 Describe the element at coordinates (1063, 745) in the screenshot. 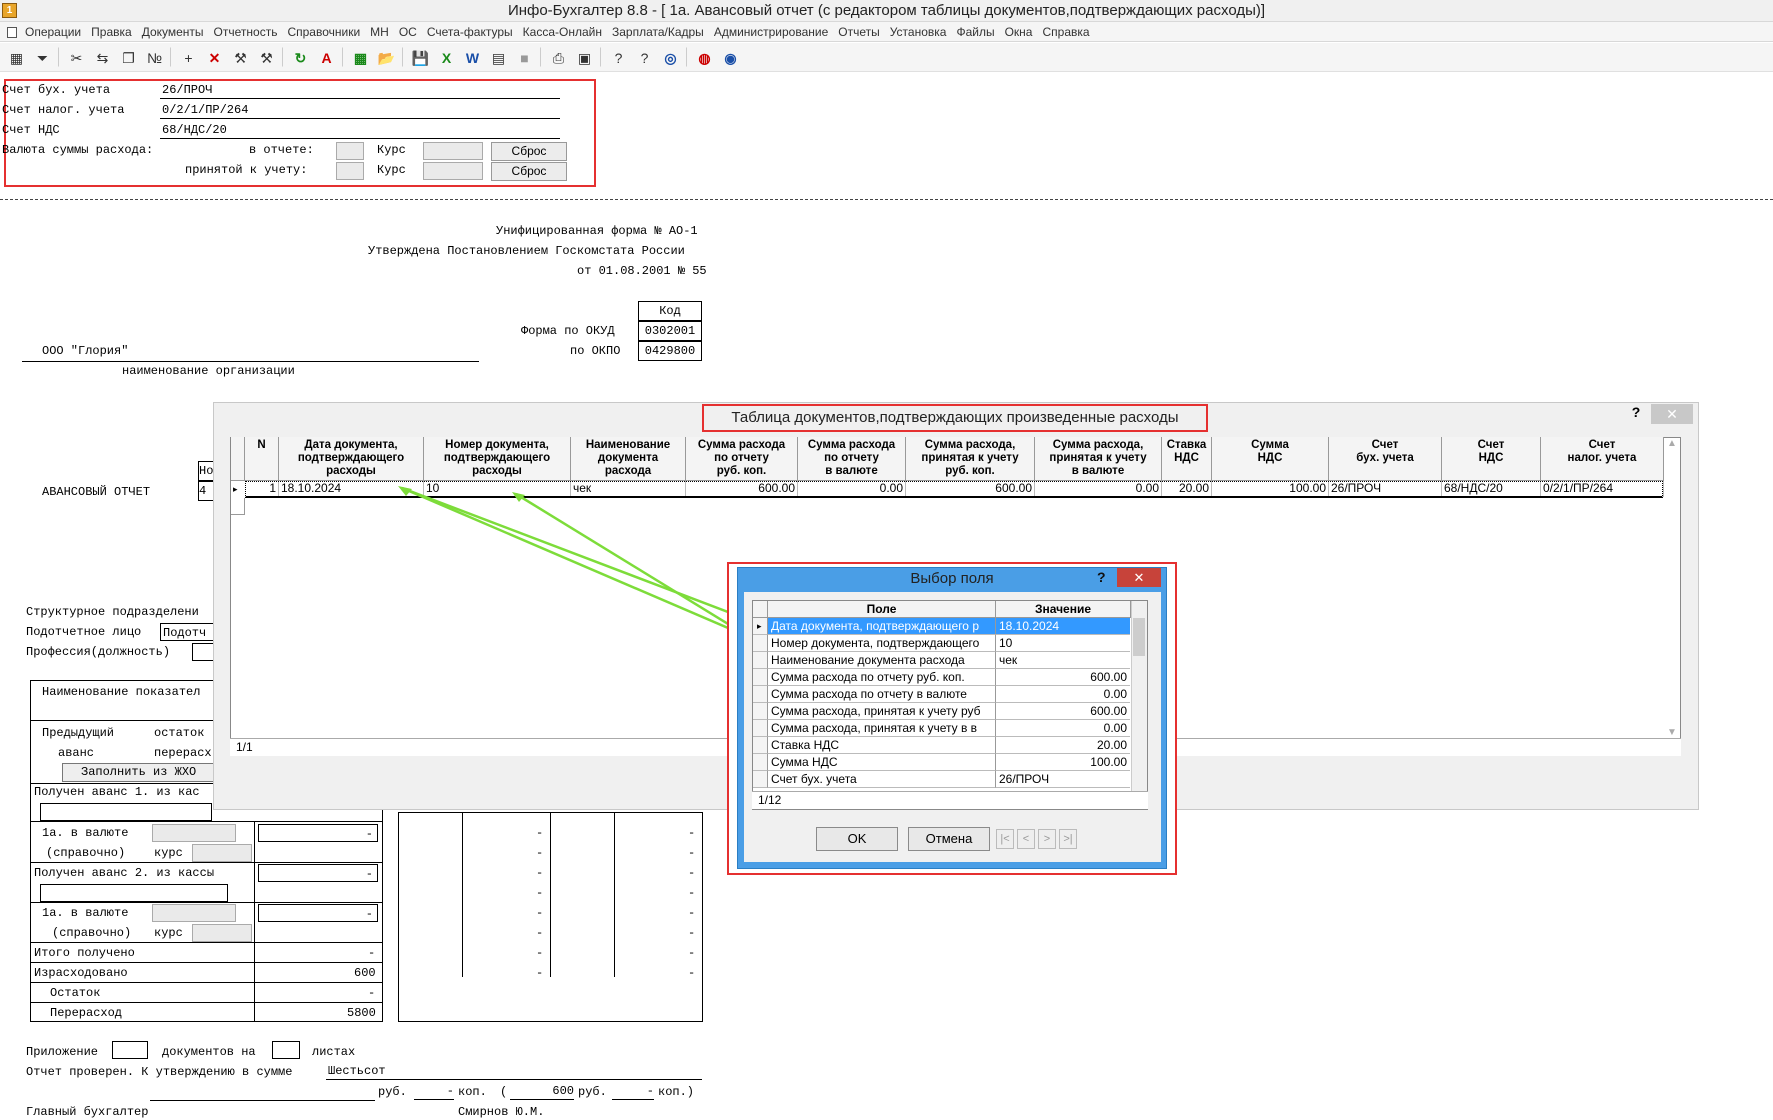

I see `picker-value-cell: 20.00` at that location.